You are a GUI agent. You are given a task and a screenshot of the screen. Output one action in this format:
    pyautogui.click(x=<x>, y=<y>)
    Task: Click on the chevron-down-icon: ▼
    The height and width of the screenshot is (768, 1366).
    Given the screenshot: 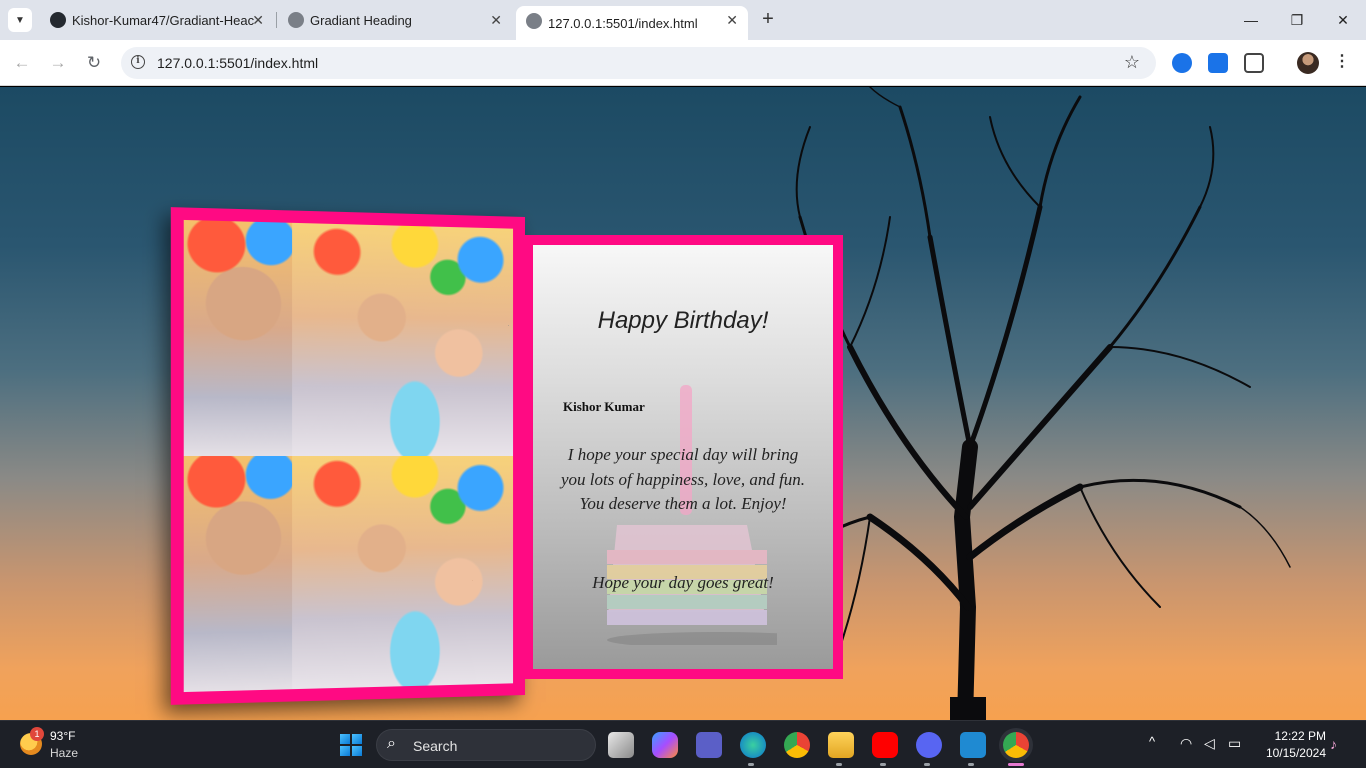 What is the action you would take?
    pyautogui.click(x=20, y=20)
    